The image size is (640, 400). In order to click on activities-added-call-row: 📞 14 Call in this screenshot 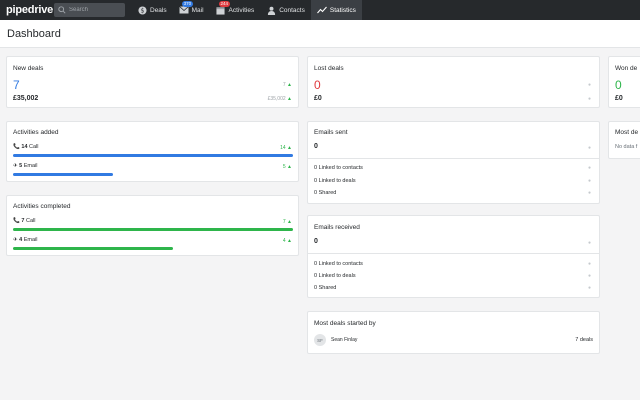, I will do `click(26, 147)`.